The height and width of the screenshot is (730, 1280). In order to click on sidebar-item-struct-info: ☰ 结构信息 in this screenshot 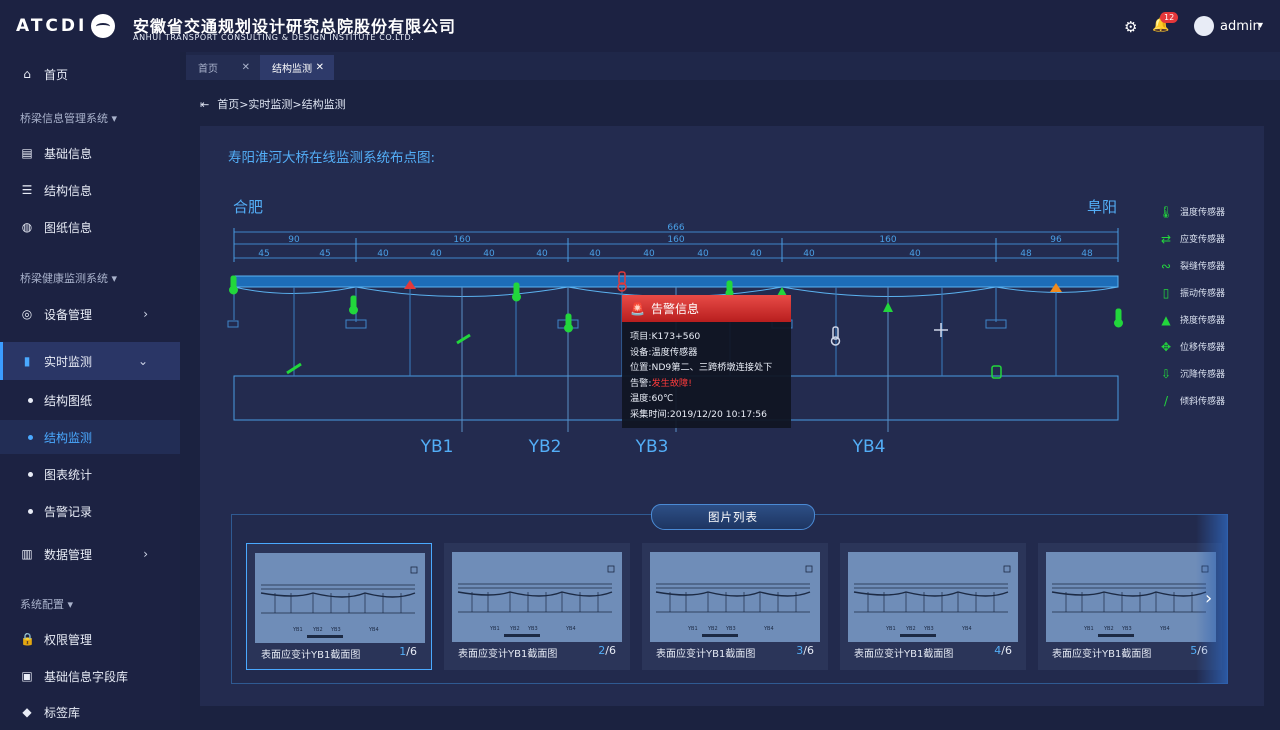, I will do `click(90, 190)`.